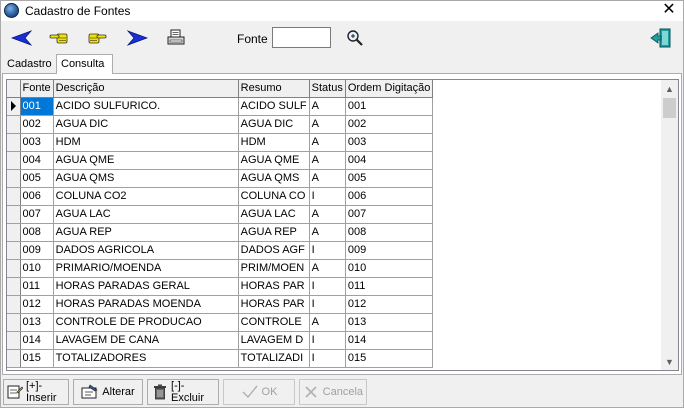  Describe the element at coordinates (389, 160) in the screenshot. I see `cell-ordem-digitacao: 004` at that location.